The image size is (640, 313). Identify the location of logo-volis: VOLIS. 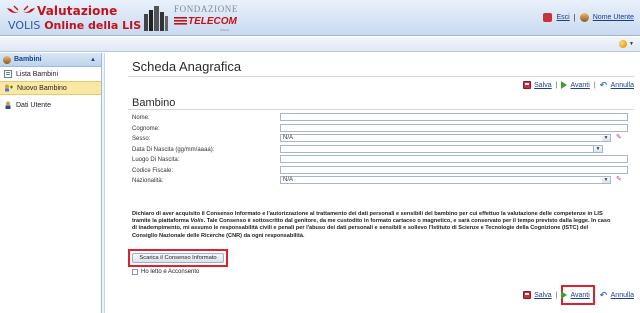
(24, 25).